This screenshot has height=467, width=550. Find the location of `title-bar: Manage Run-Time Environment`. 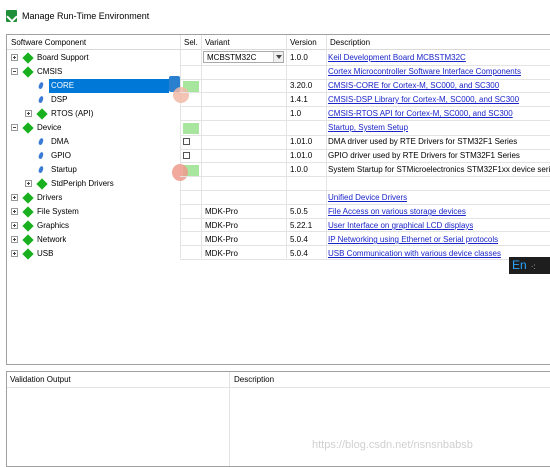

title-bar: Manage Run-Time Environment is located at coordinates (275, 16).